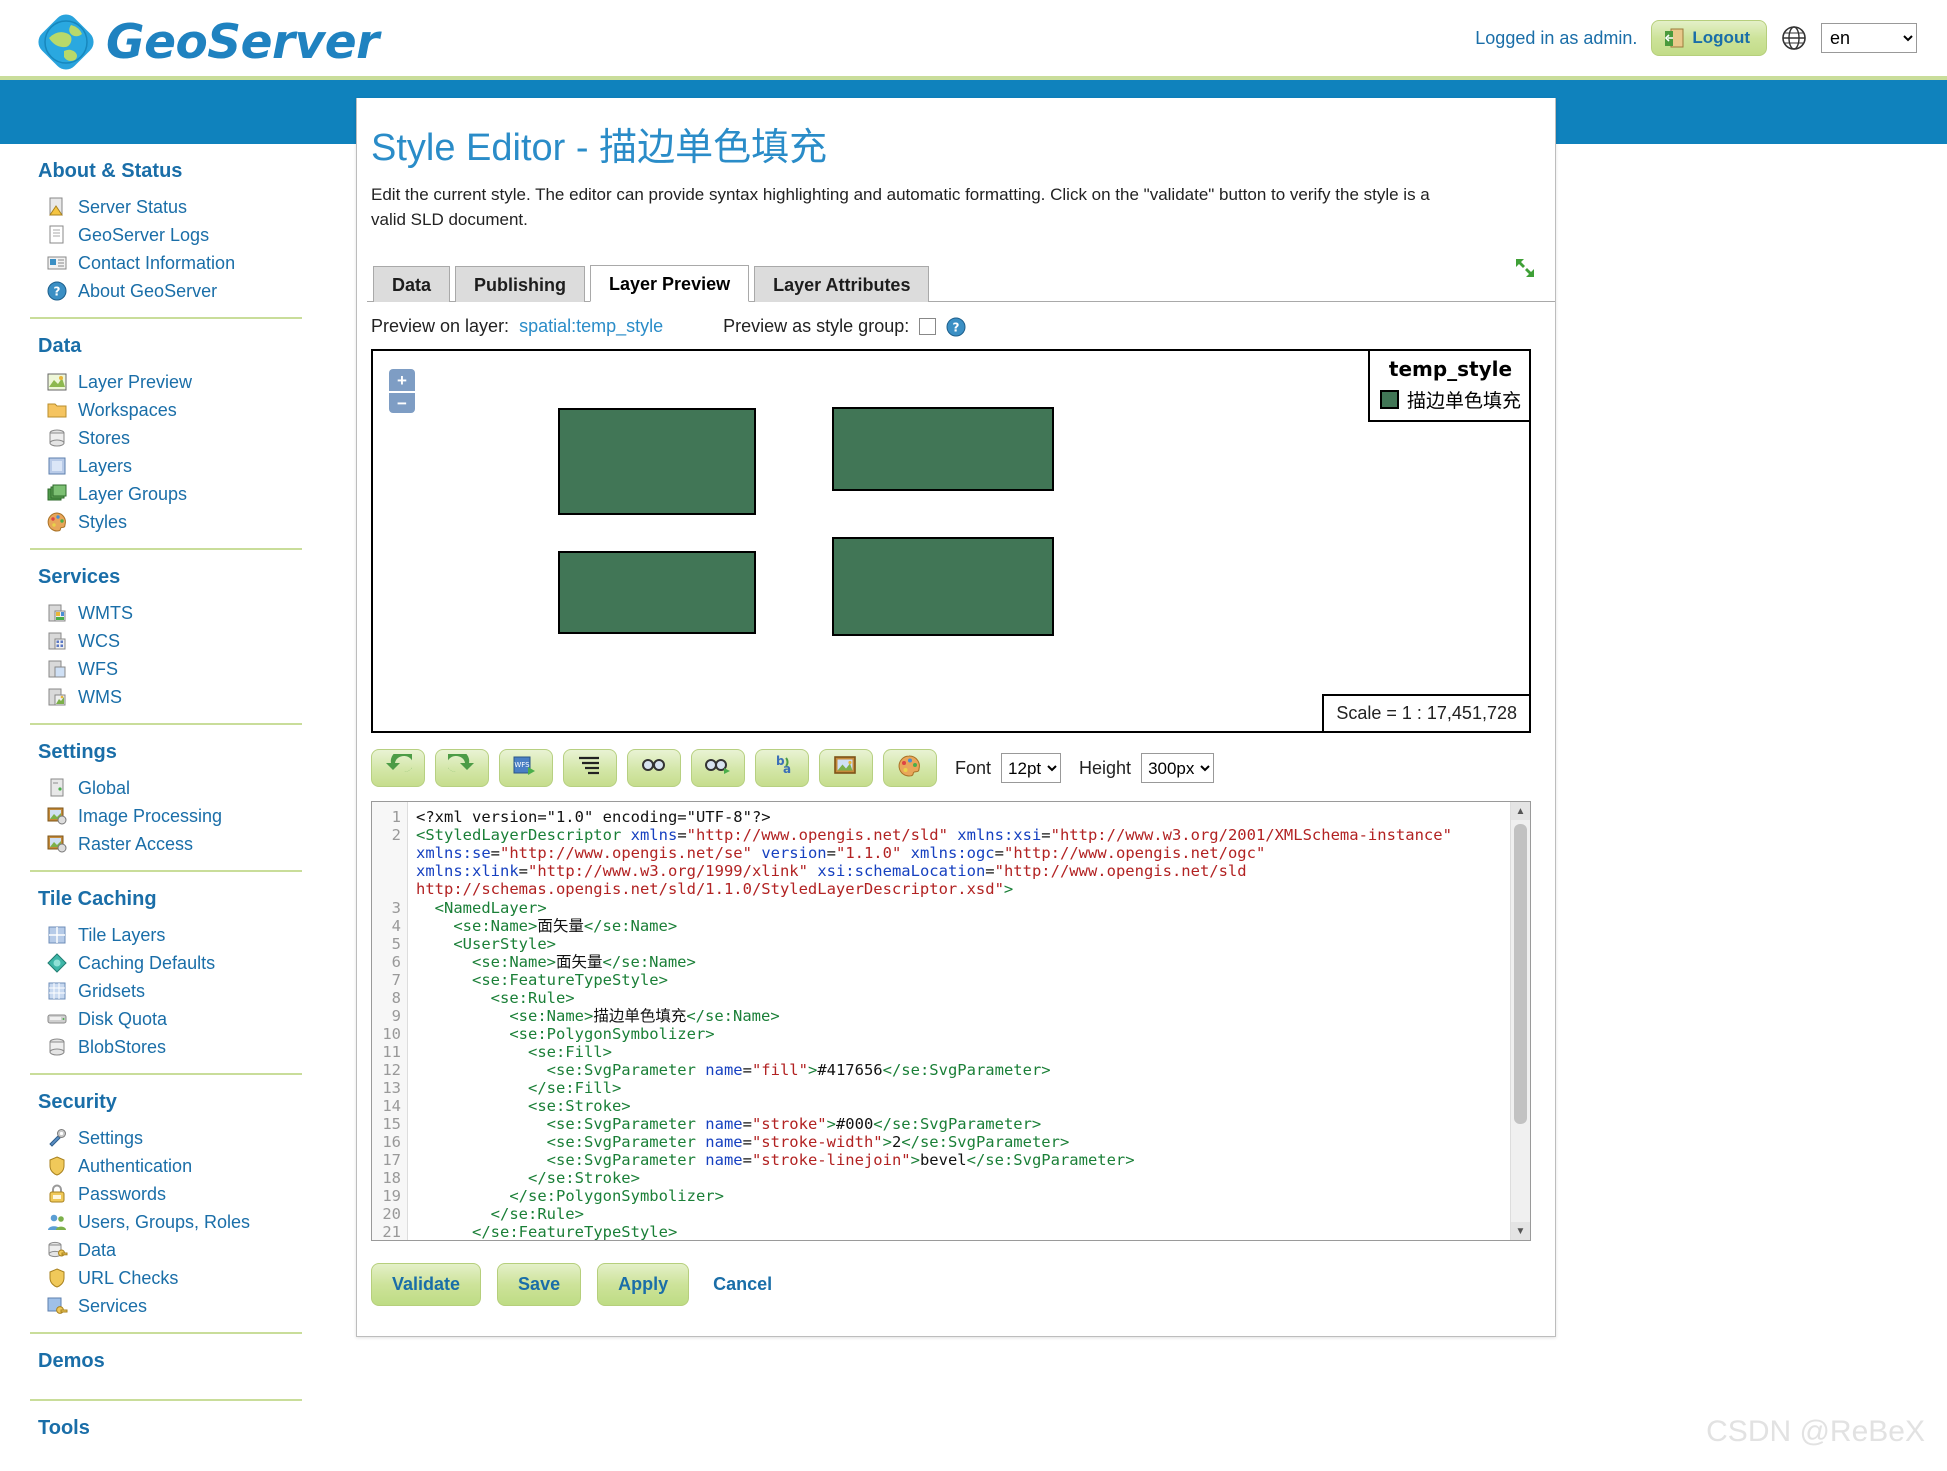  Describe the element at coordinates (520, 284) in the screenshot. I see `tab-publishing: Publishing` at that location.